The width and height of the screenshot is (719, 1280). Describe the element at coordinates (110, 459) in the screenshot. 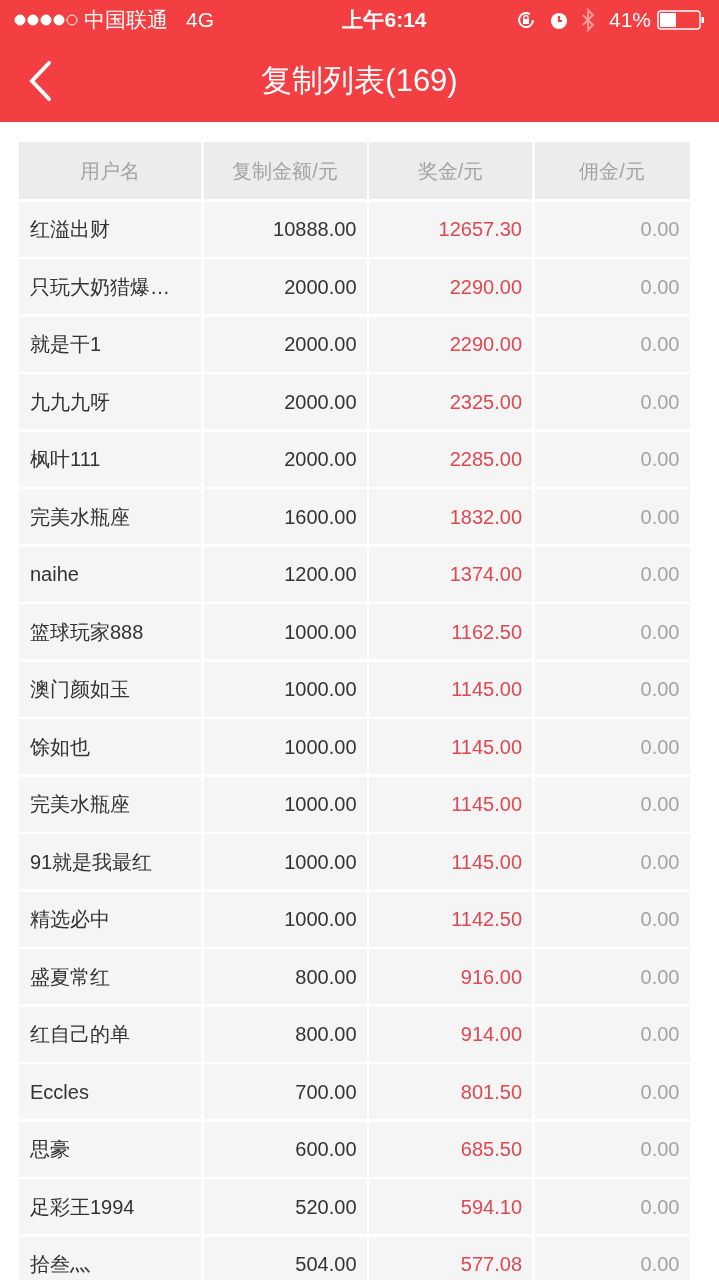

I see `table-cell: 枫叶111` at that location.